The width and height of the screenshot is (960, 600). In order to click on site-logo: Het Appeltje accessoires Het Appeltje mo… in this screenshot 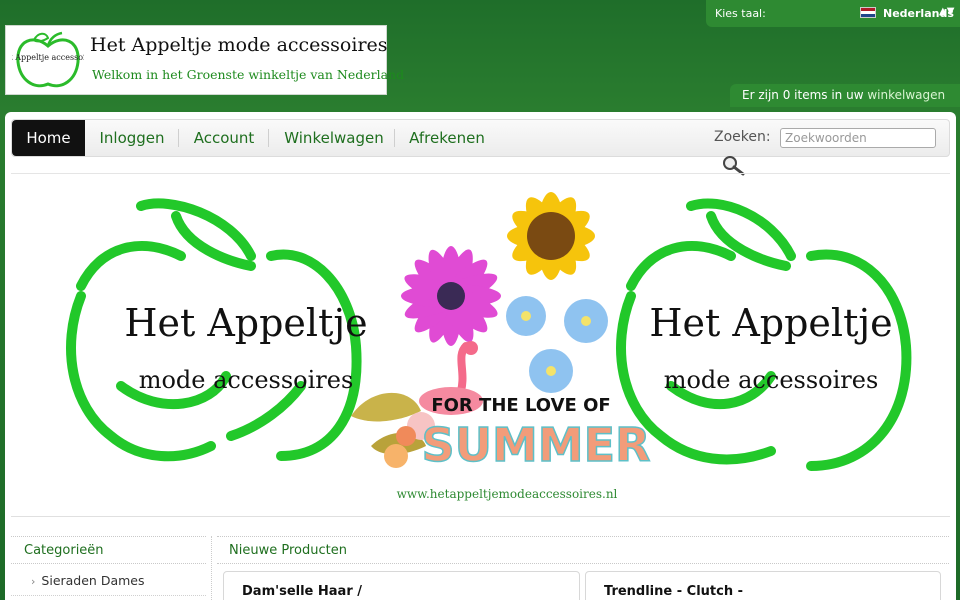, I will do `click(204, 60)`.